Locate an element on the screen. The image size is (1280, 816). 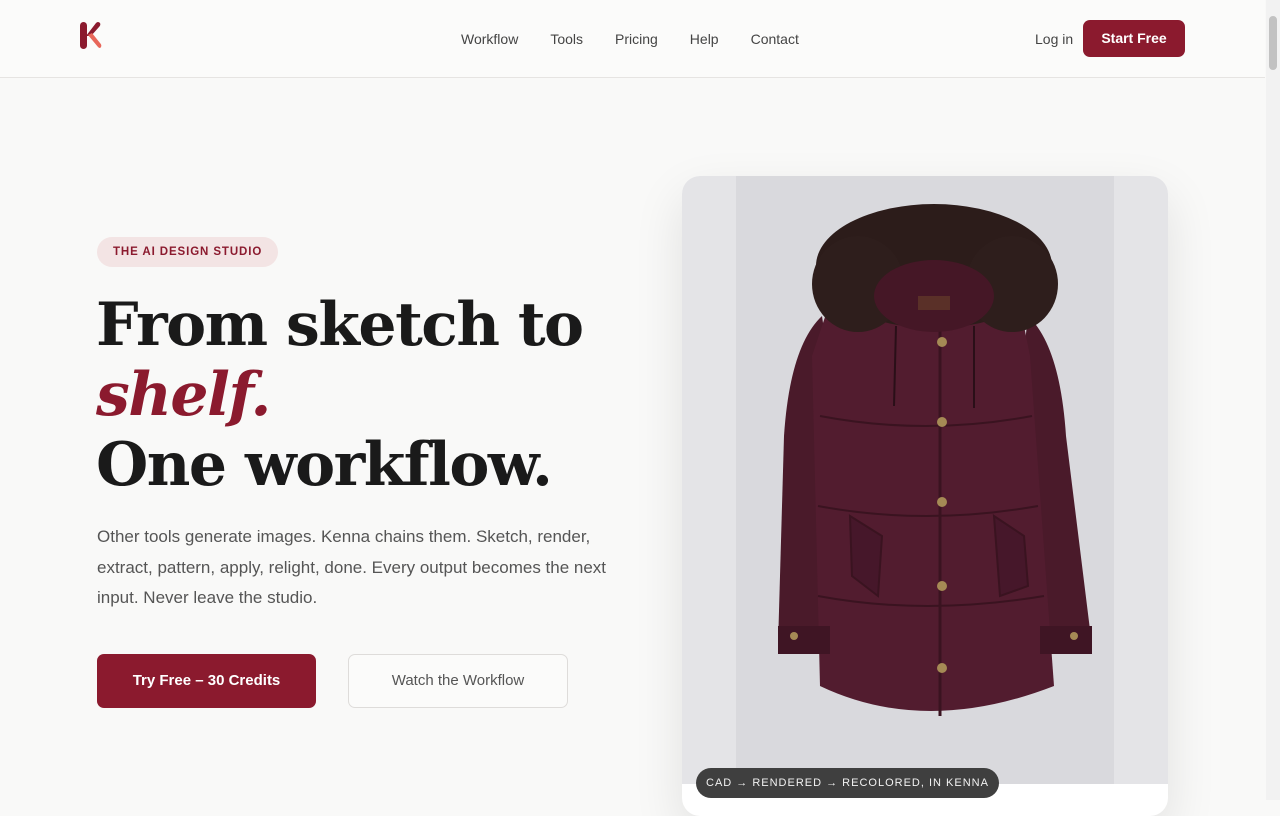
scrollbar-track is located at coordinates (1273, 400).